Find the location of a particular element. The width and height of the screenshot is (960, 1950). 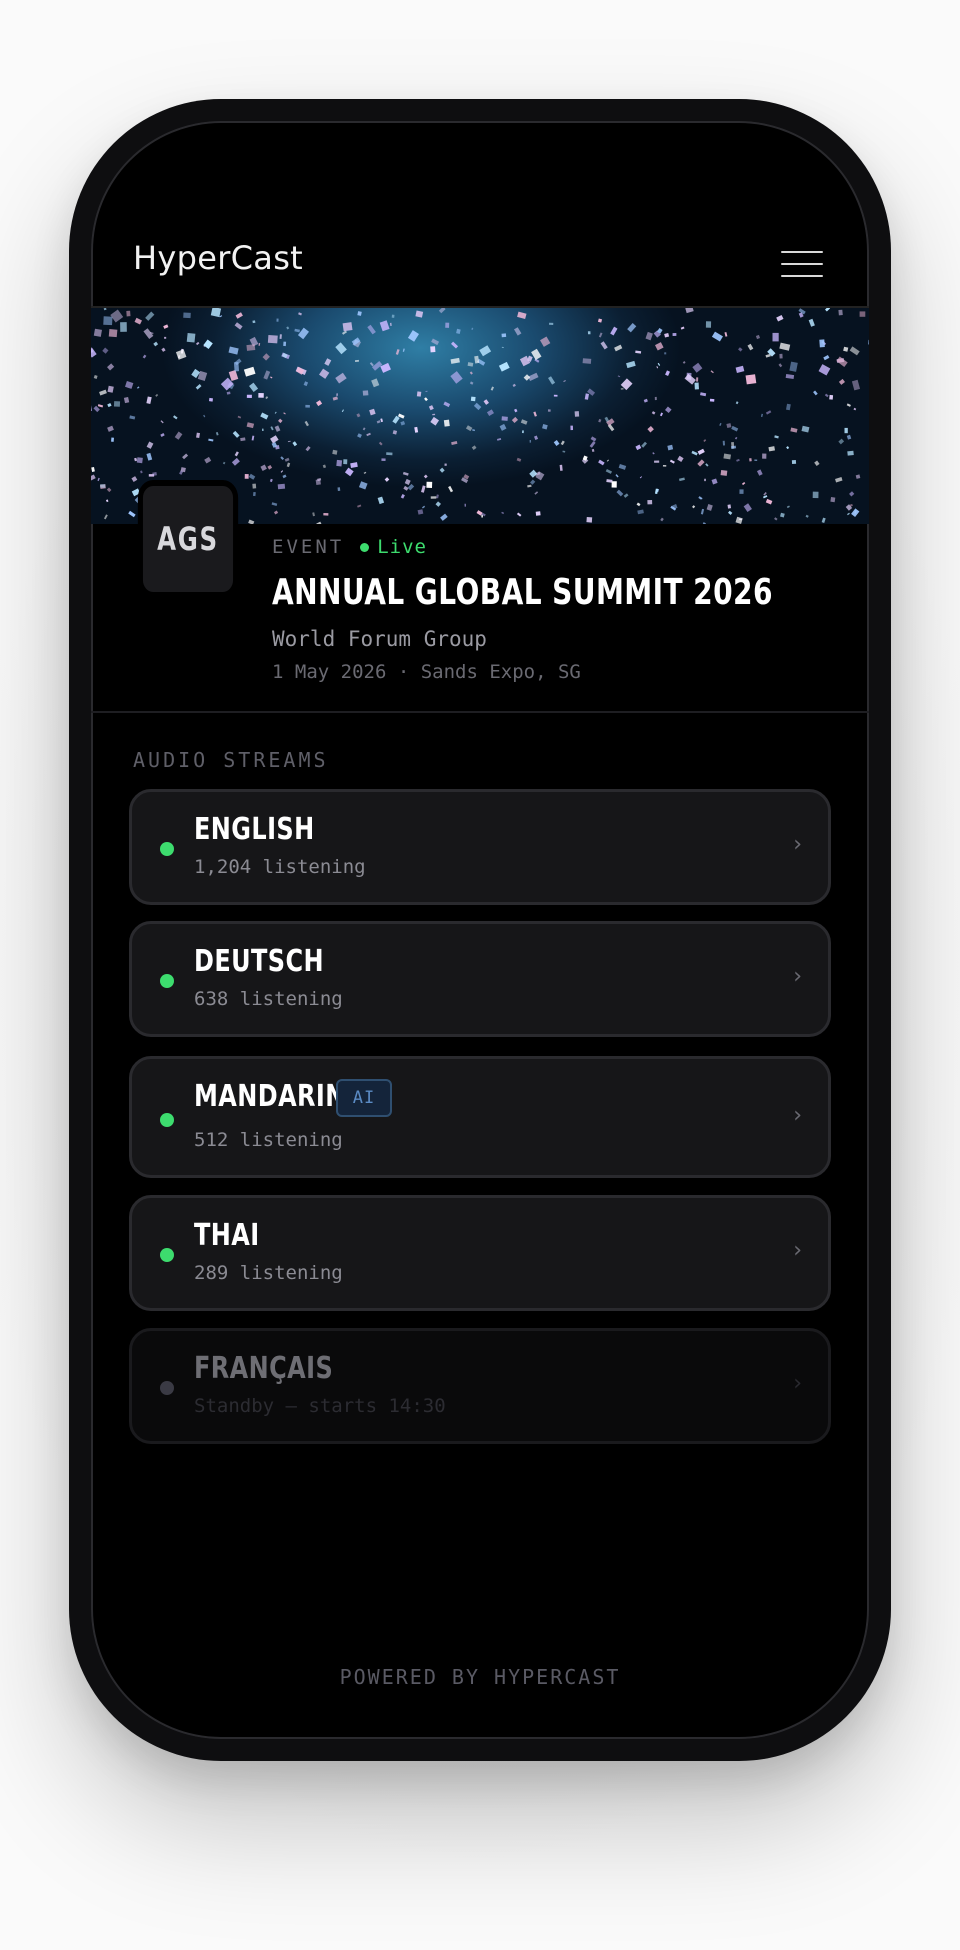

chevron-right-icon: › is located at coordinates (797, 844).